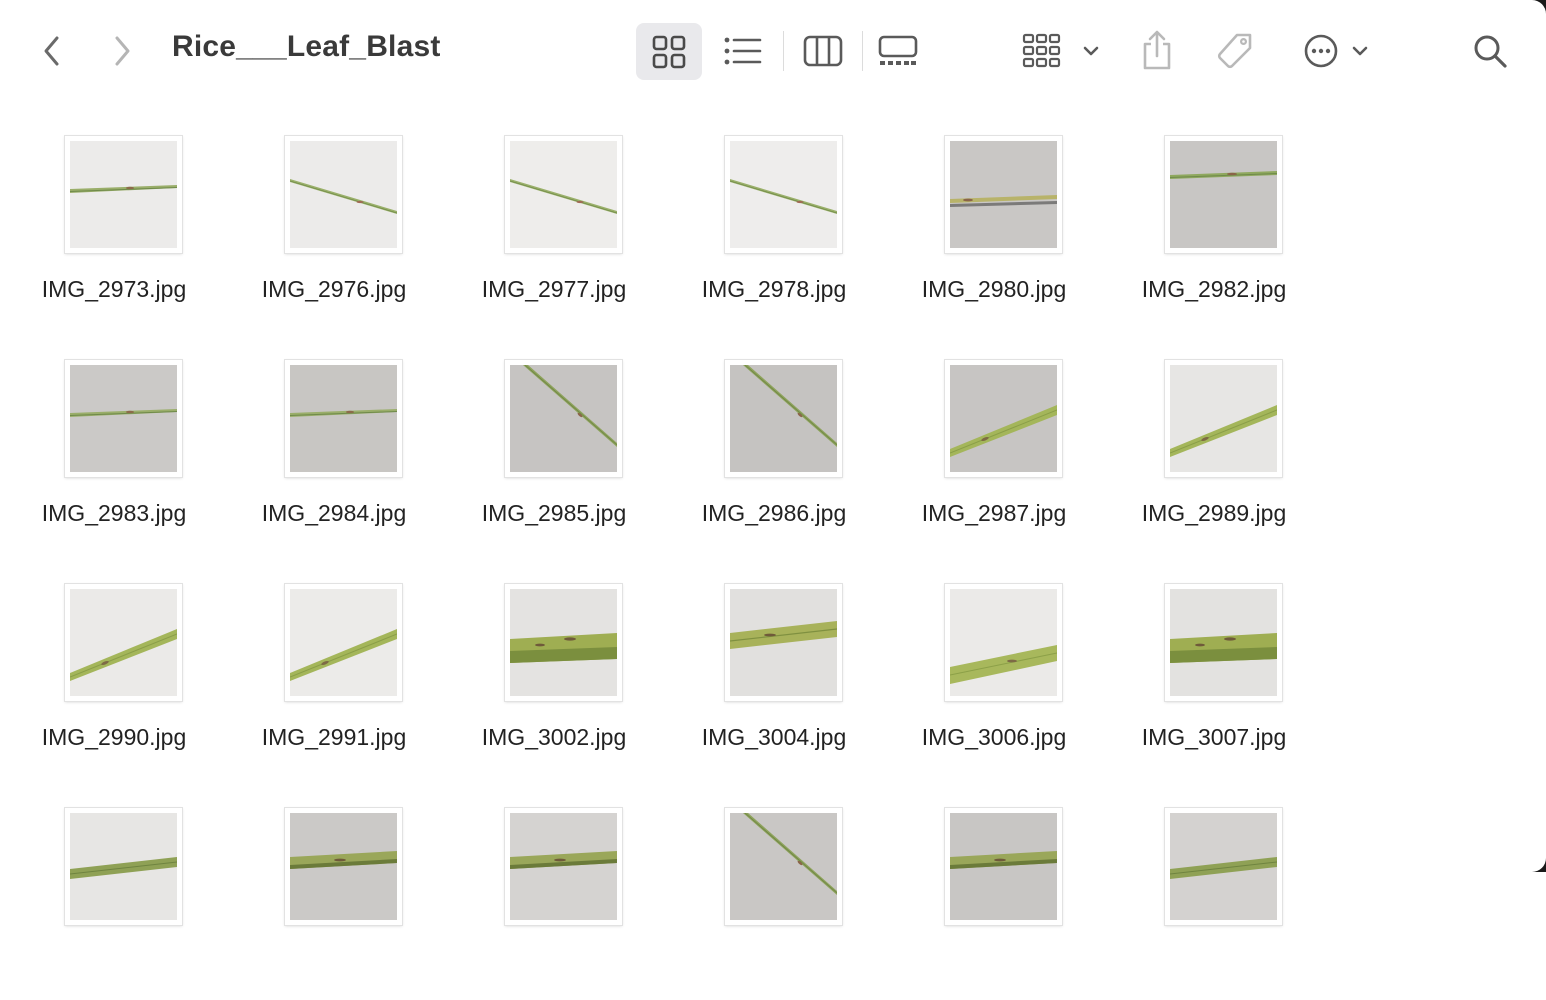 Image resolution: width=1546 pixels, height=1000 pixels. Describe the element at coordinates (898, 51) in the screenshot. I see `gallery-view-button` at that location.